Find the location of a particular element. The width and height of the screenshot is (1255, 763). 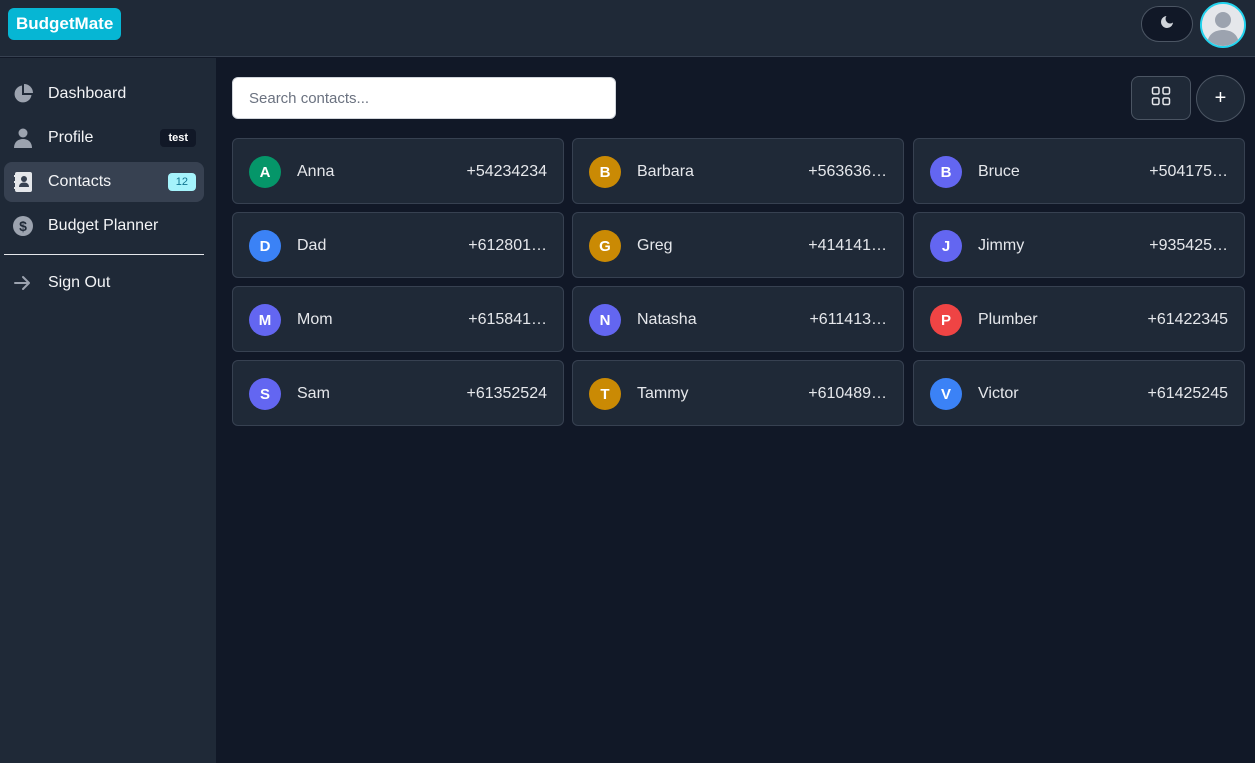

contact-avatar: A is located at coordinates (265, 172).